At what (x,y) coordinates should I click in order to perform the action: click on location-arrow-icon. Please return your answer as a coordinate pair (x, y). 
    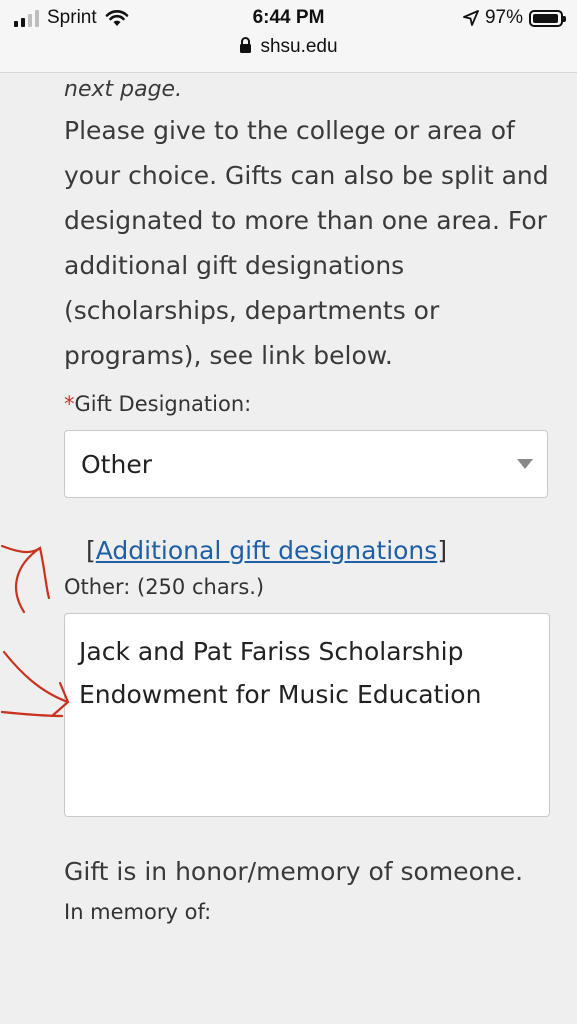
    Looking at the image, I should click on (471, 18).